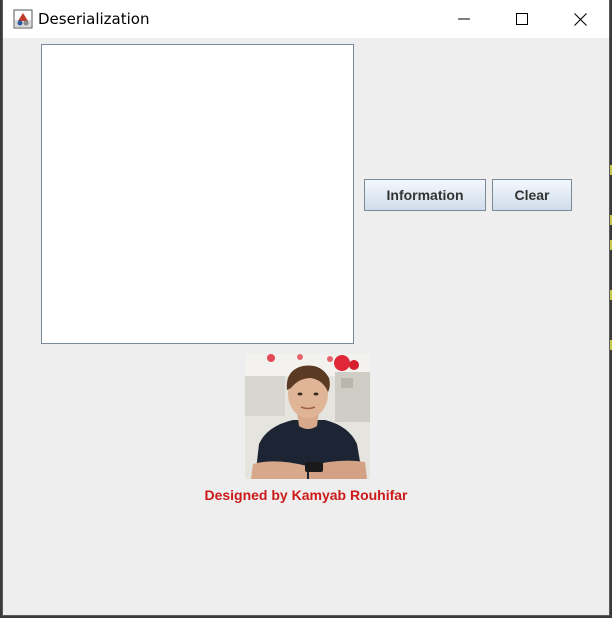 This screenshot has width=612, height=618. I want to click on minimize-button, so click(464, 19).